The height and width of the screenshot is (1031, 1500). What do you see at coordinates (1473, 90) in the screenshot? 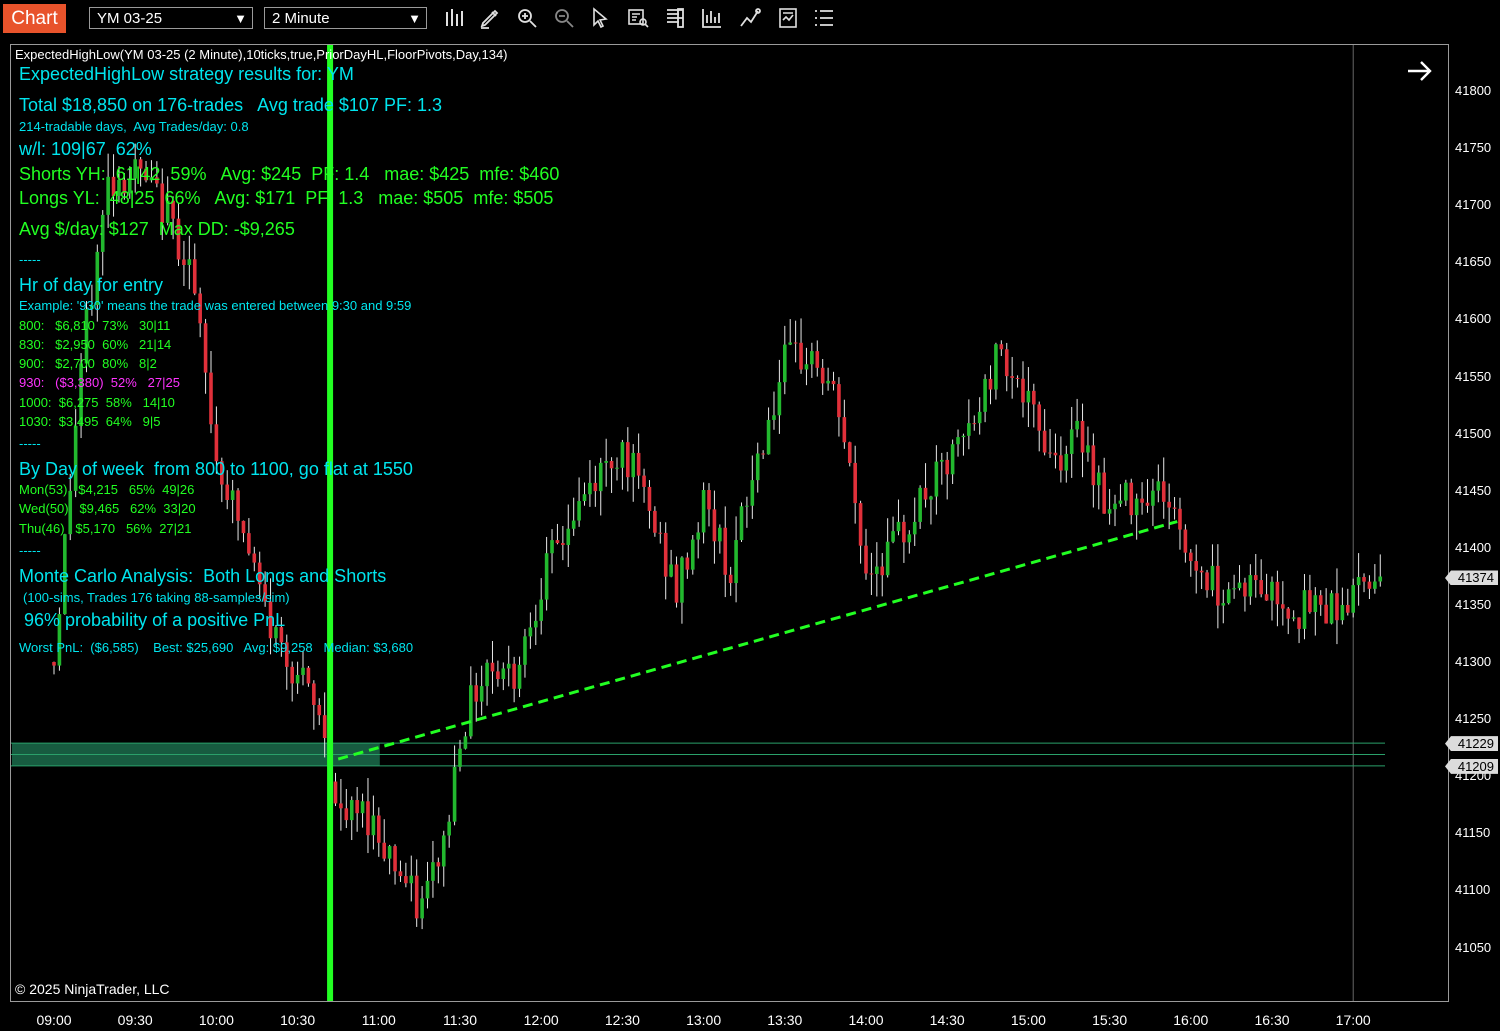
I see `y-tick-label: 41800` at bounding box center [1473, 90].